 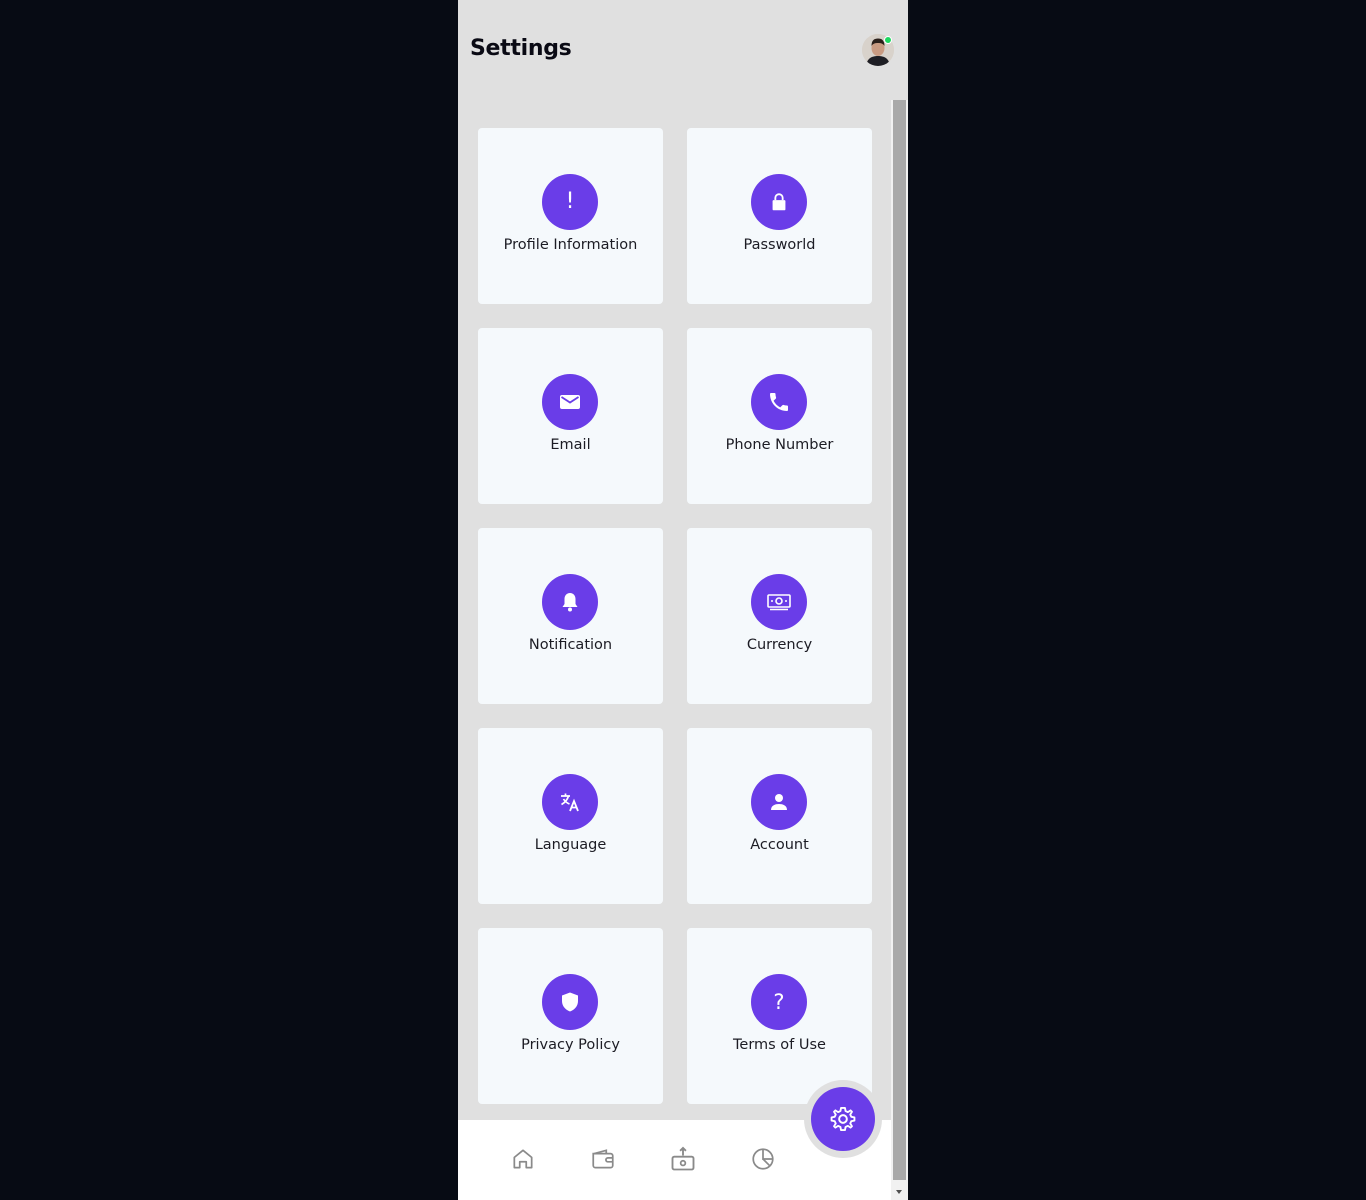 I want to click on setting-card-phone-number: Phone Number, so click(x=779, y=416).